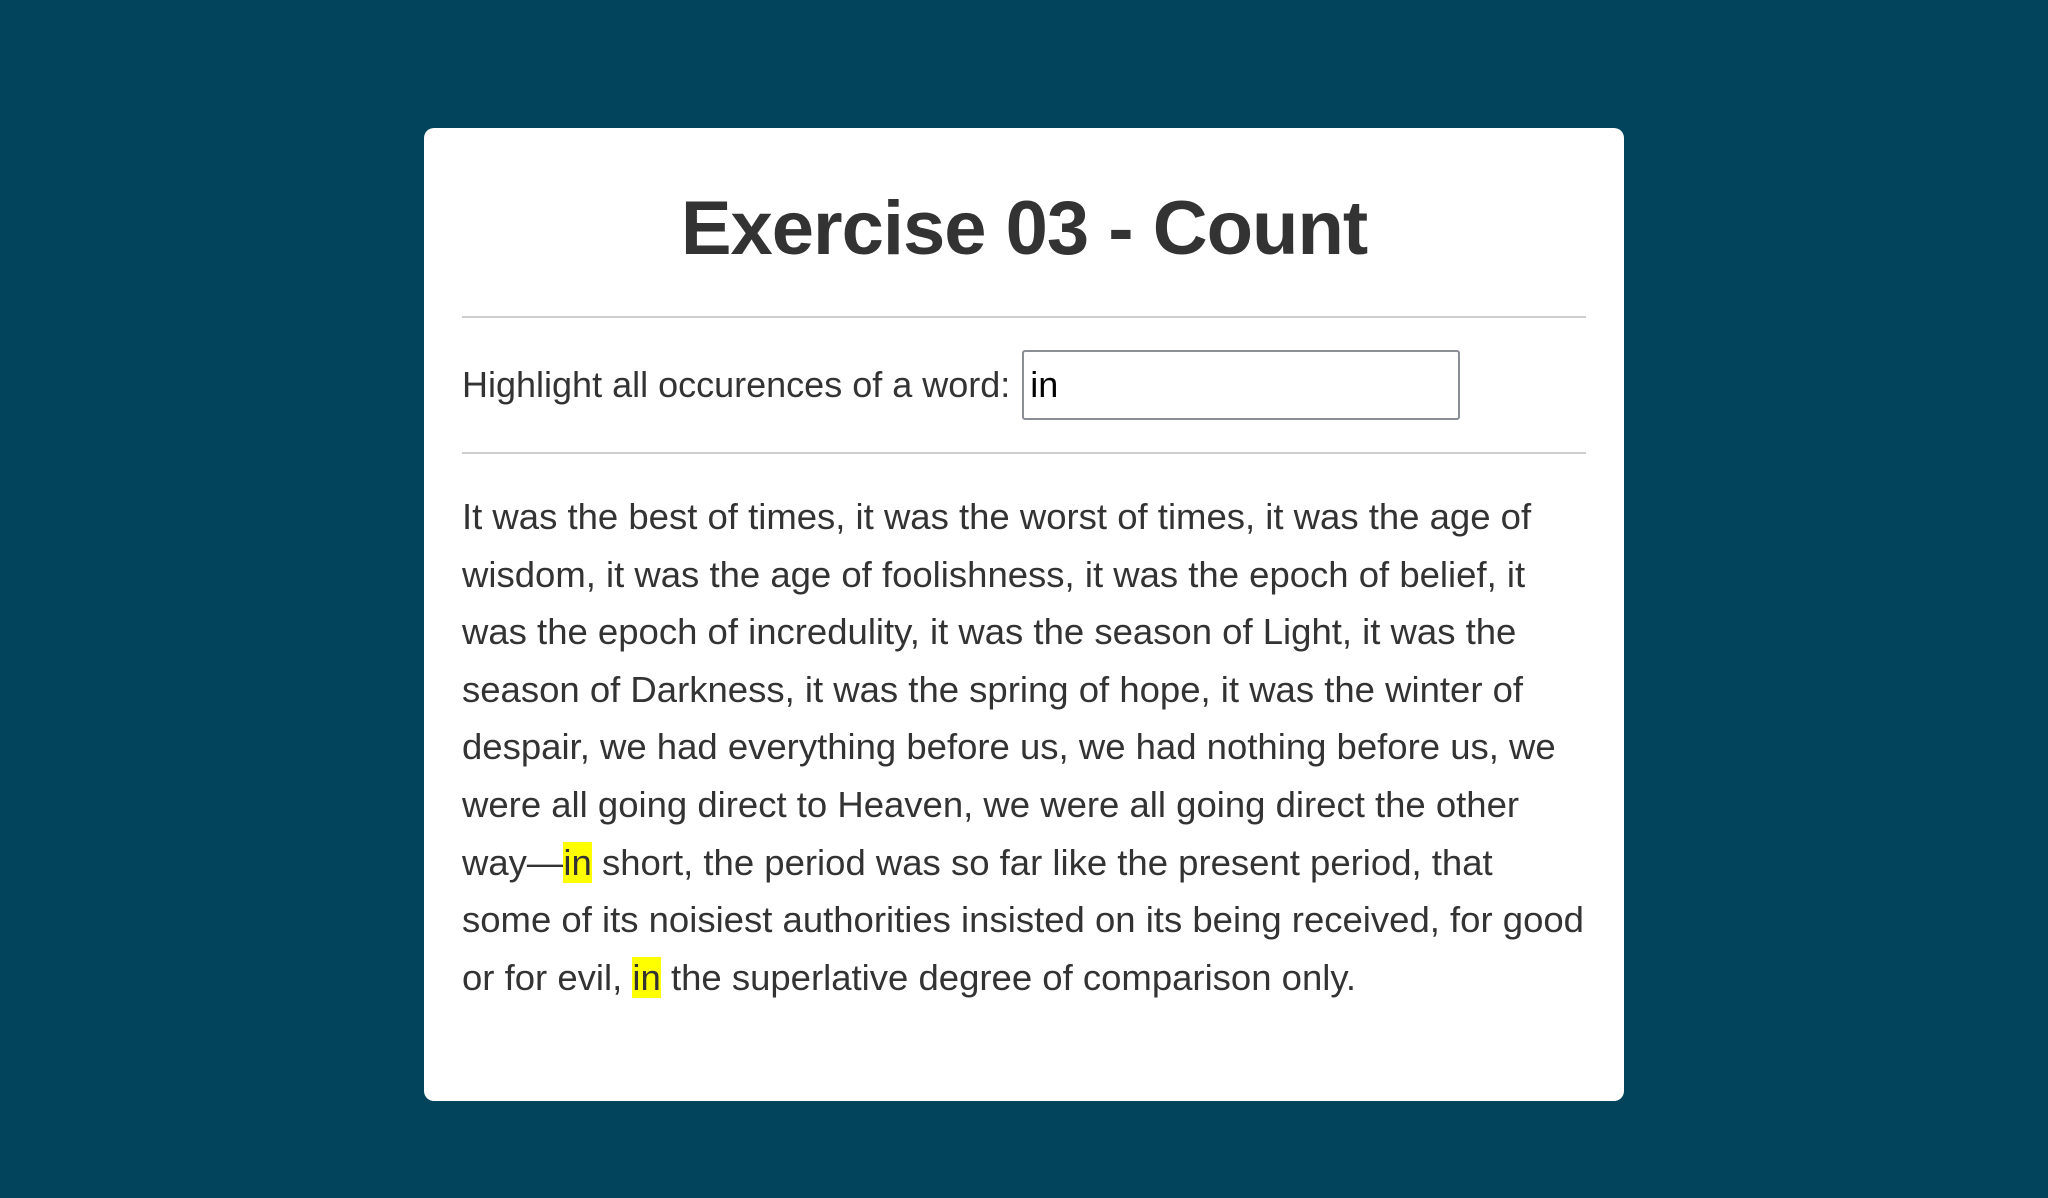 The height and width of the screenshot is (1198, 2048). What do you see at coordinates (1024, 228) in the screenshot?
I see `page-title: Exercise 03 - Count` at bounding box center [1024, 228].